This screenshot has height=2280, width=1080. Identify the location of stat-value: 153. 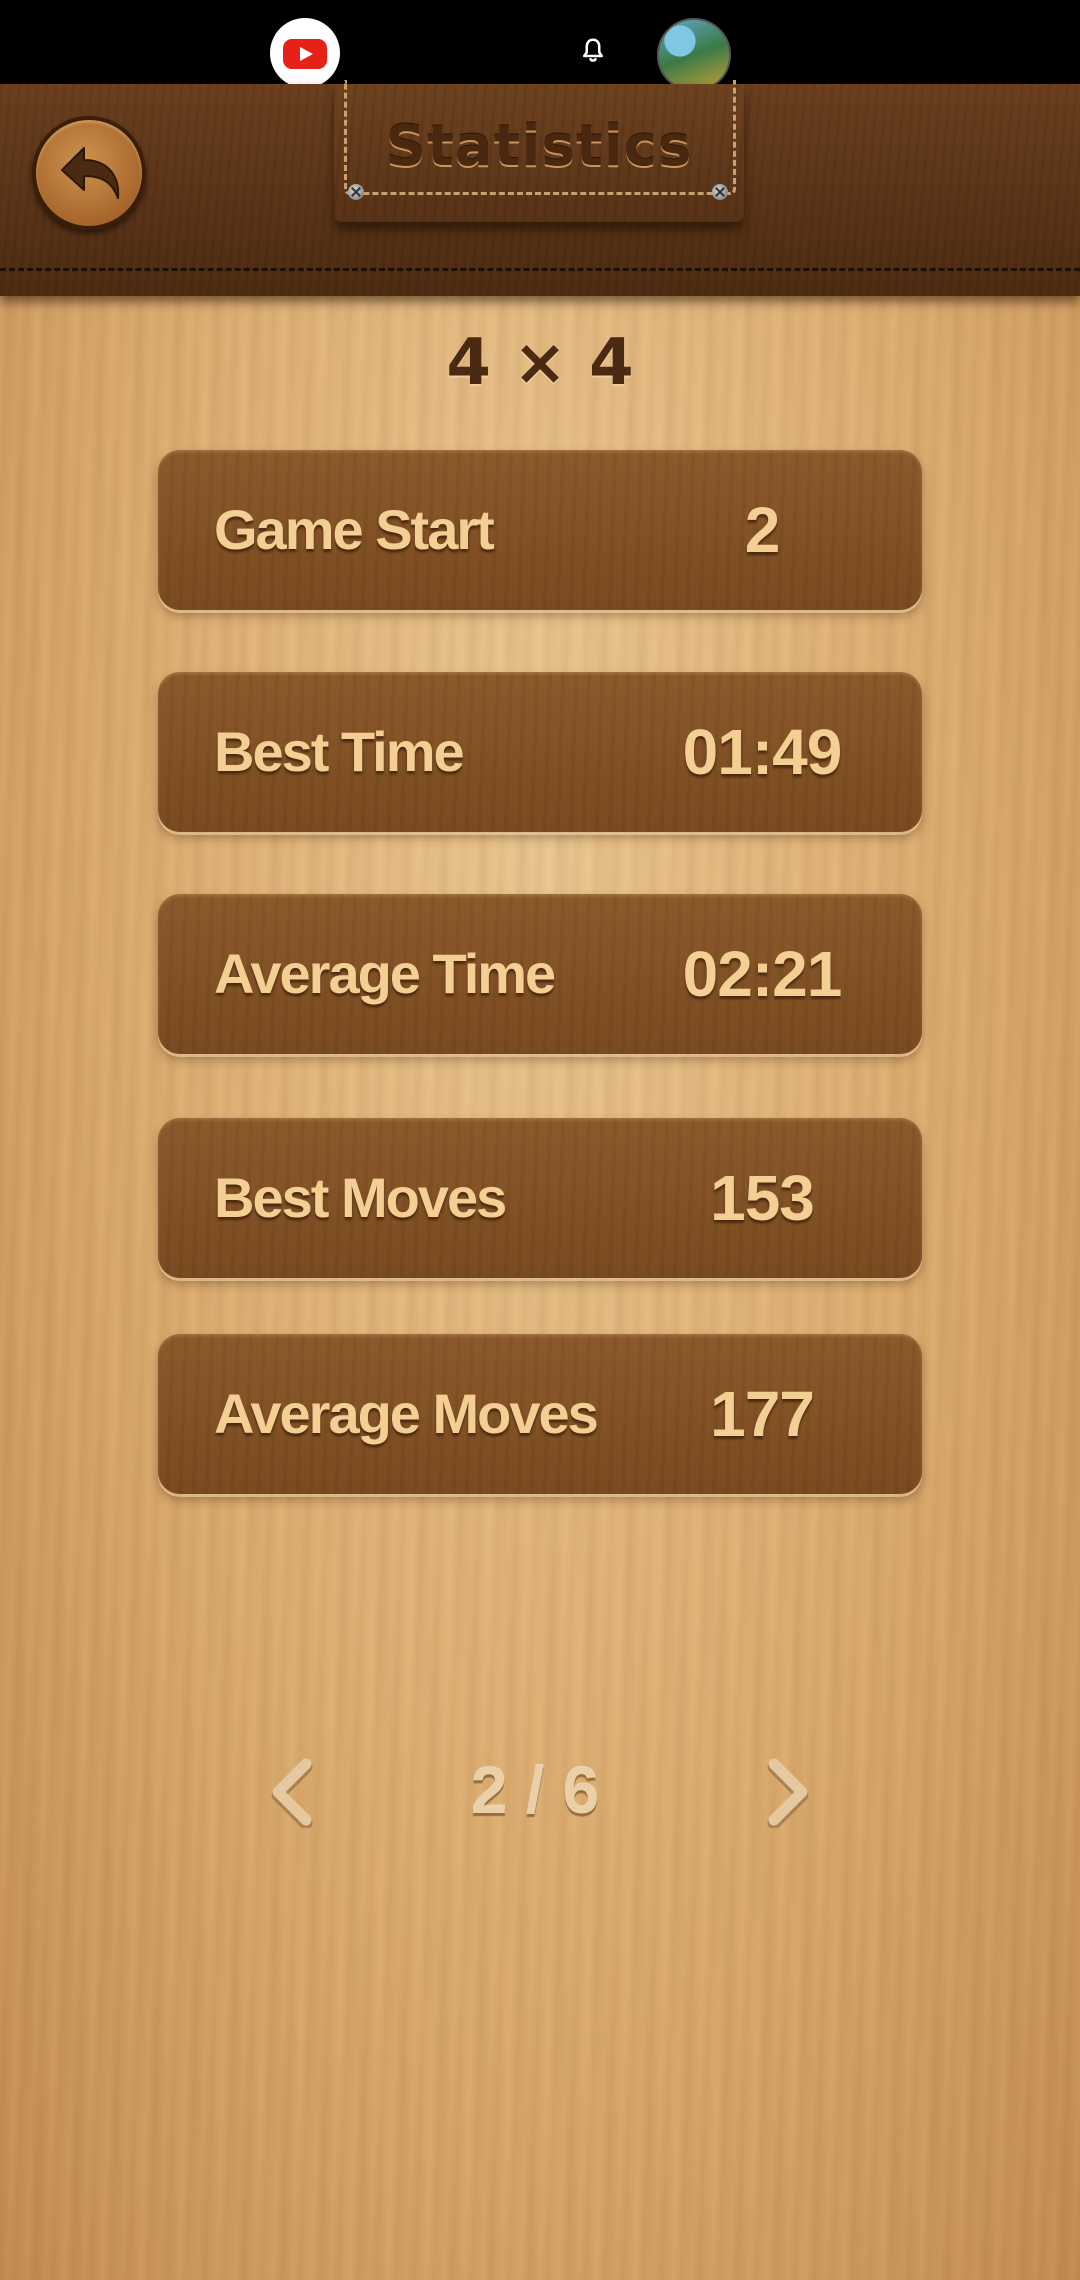
(762, 1198).